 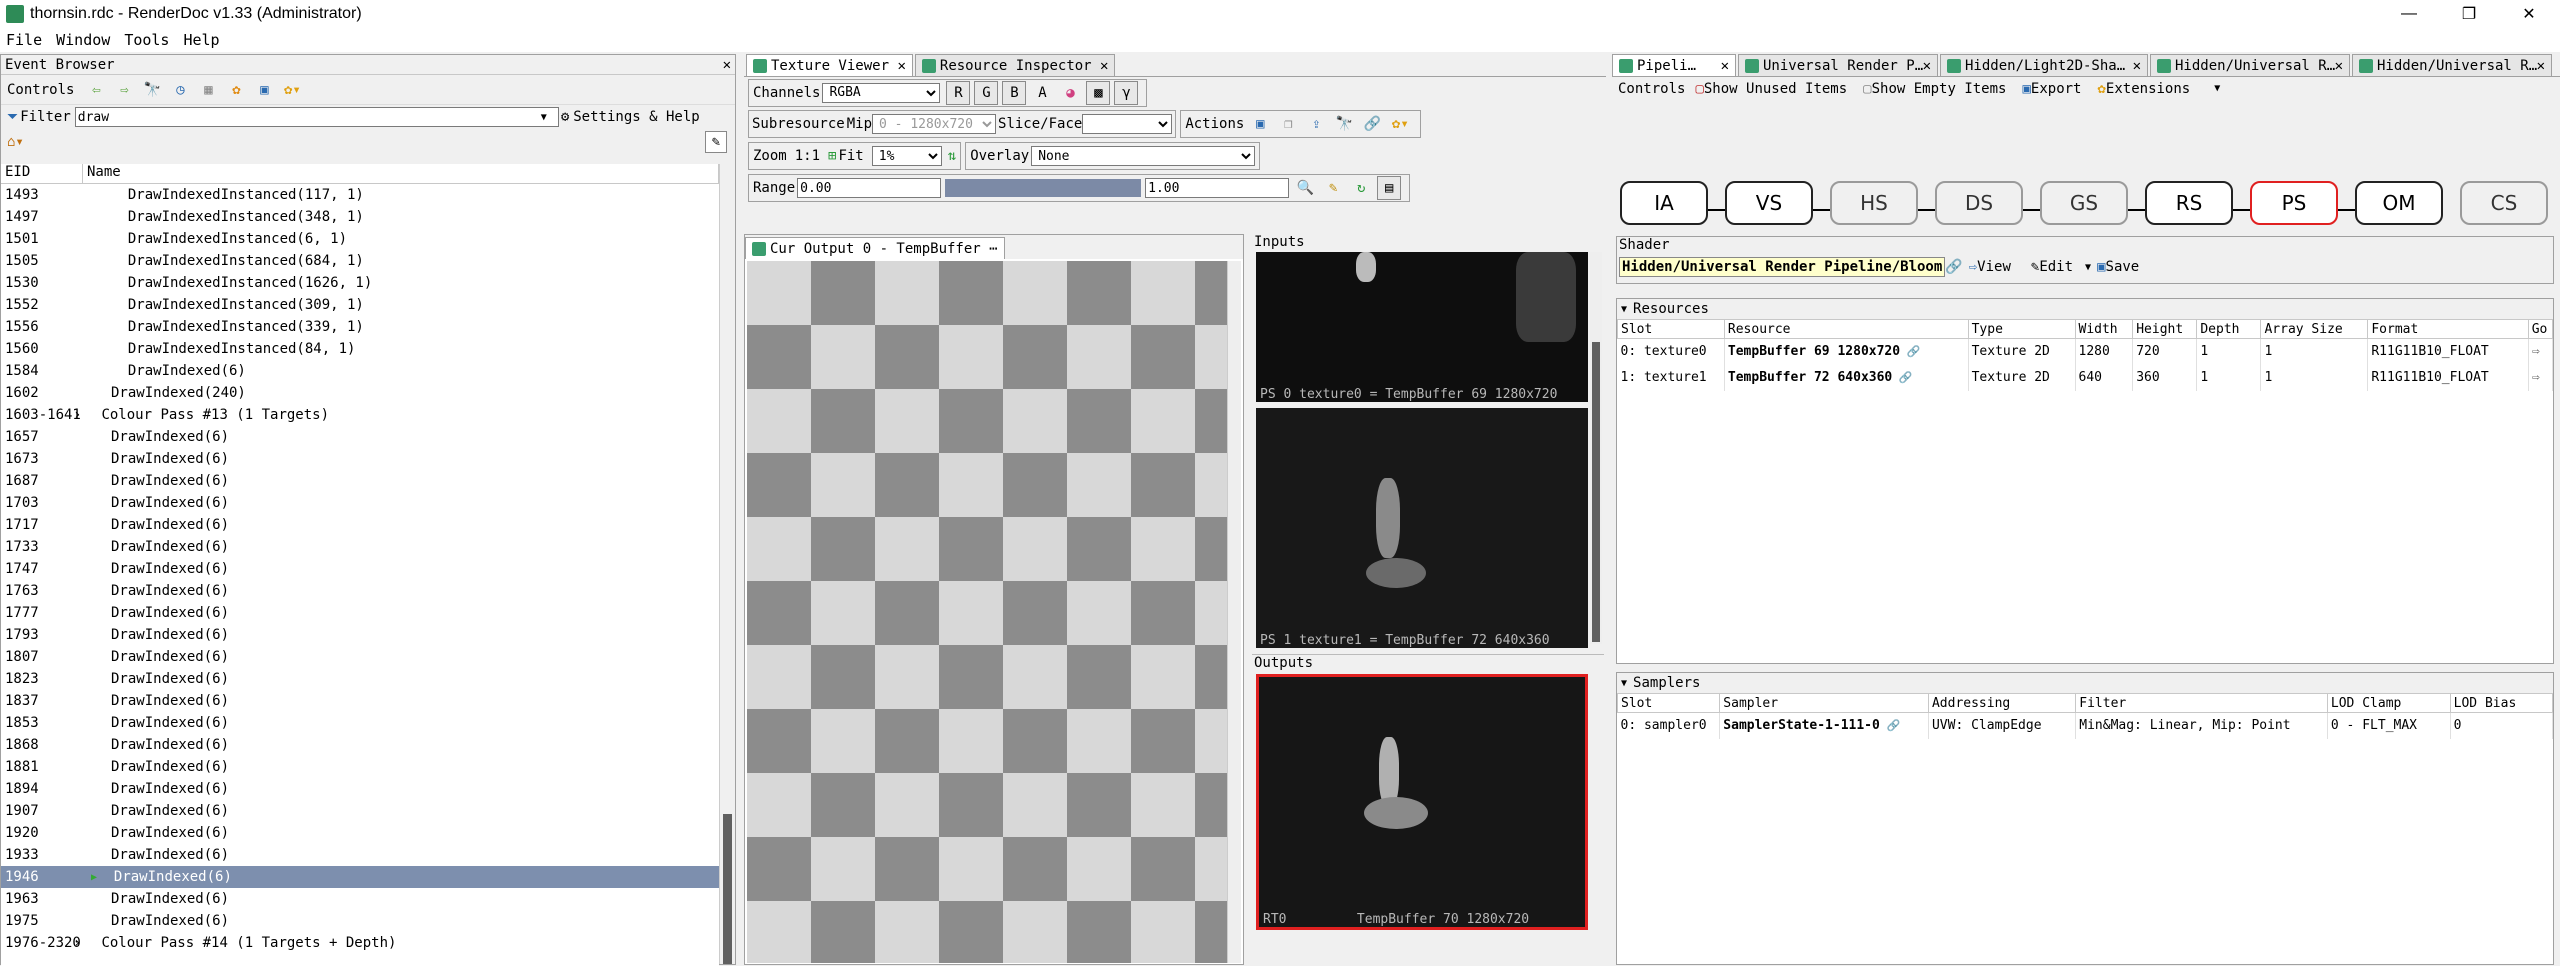 I want to click on edit-button: Edit, so click(x=2056, y=267).